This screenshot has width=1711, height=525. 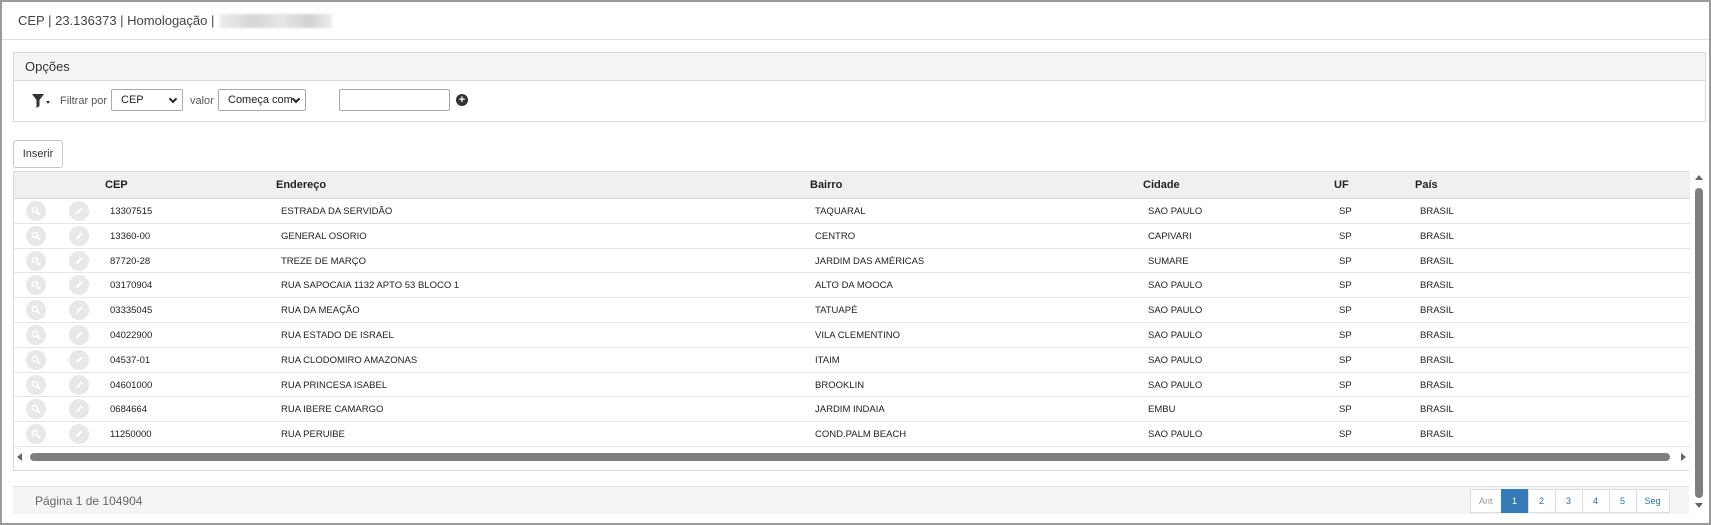 What do you see at coordinates (840, 385) in the screenshot?
I see `cell-bairro: BROOKLIN` at bounding box center [840, 385].